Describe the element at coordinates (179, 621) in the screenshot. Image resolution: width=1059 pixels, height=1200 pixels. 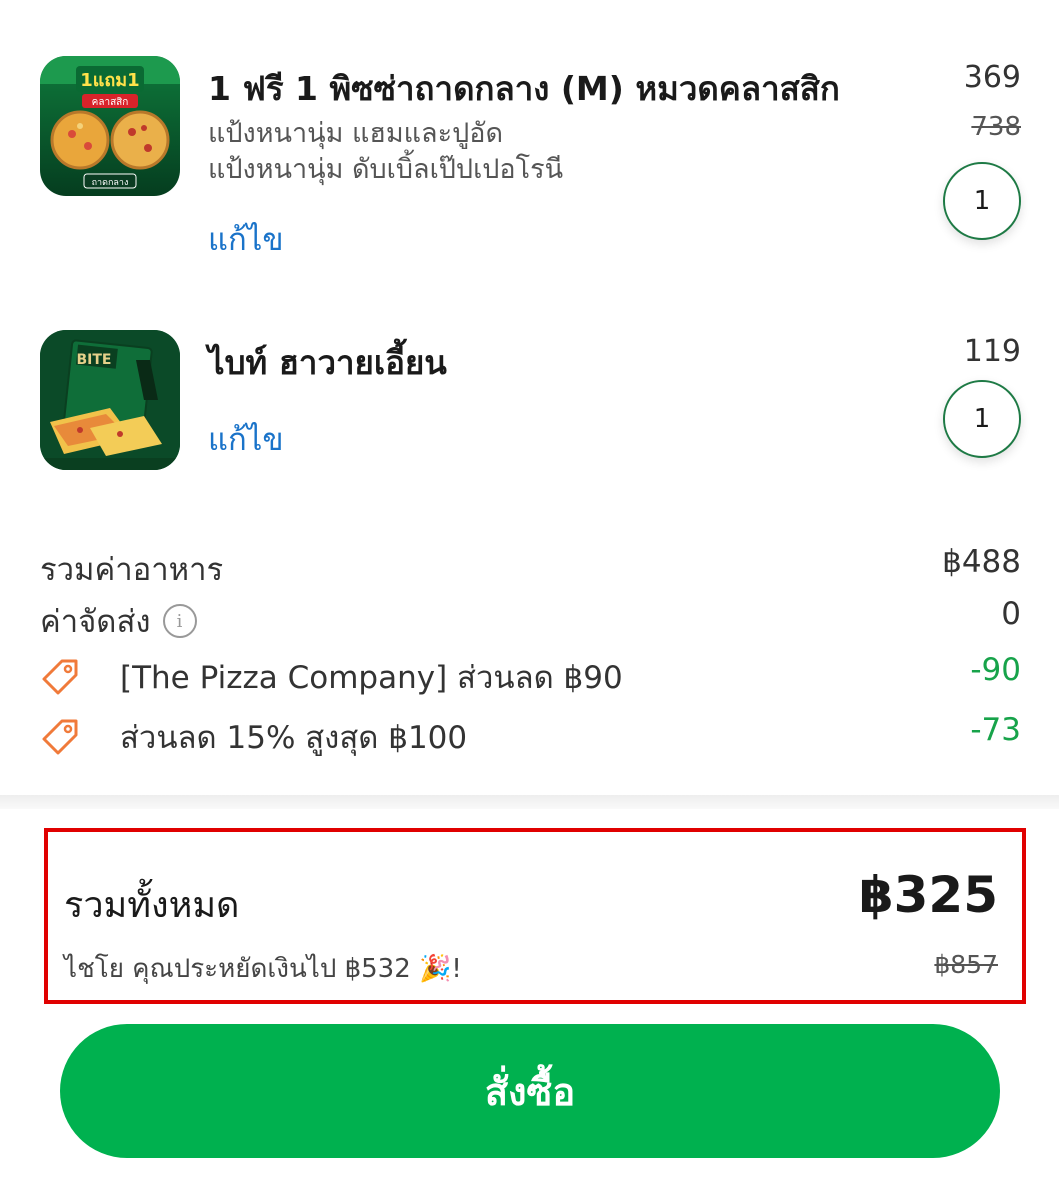
I see `info-icon: i` at that location.